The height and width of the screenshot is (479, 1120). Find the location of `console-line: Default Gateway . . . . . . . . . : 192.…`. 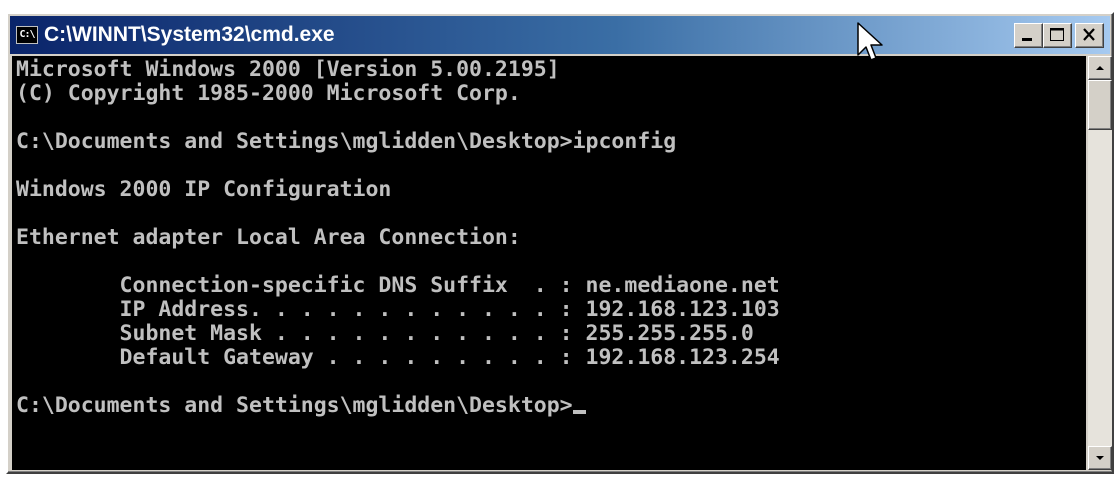

console-line: Default Gateway . . . . . . . . . : 192.… is located at coordinates (398, 357).